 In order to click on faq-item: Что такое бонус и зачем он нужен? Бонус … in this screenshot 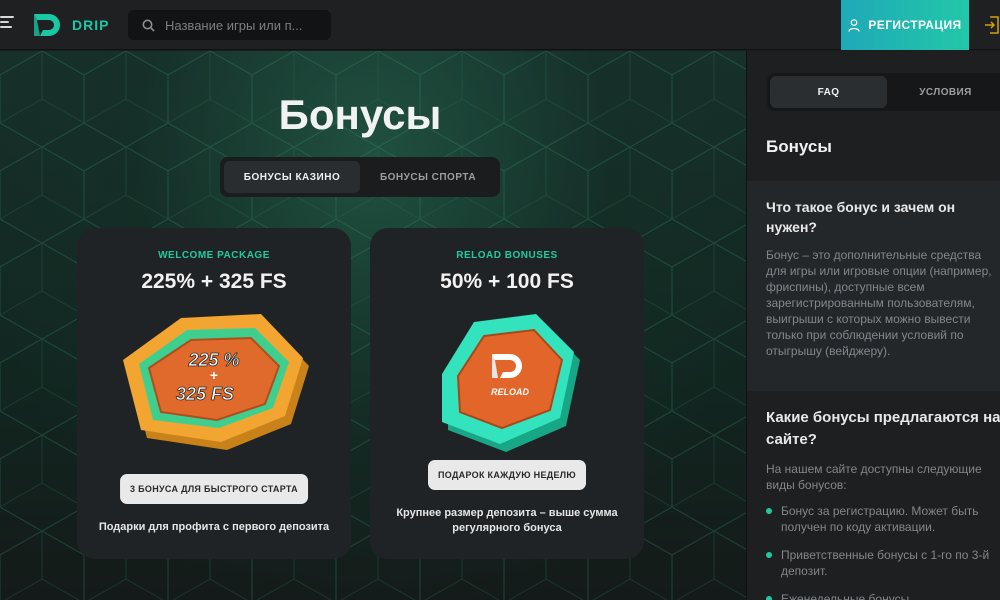, I will do `click(873, 286)`.